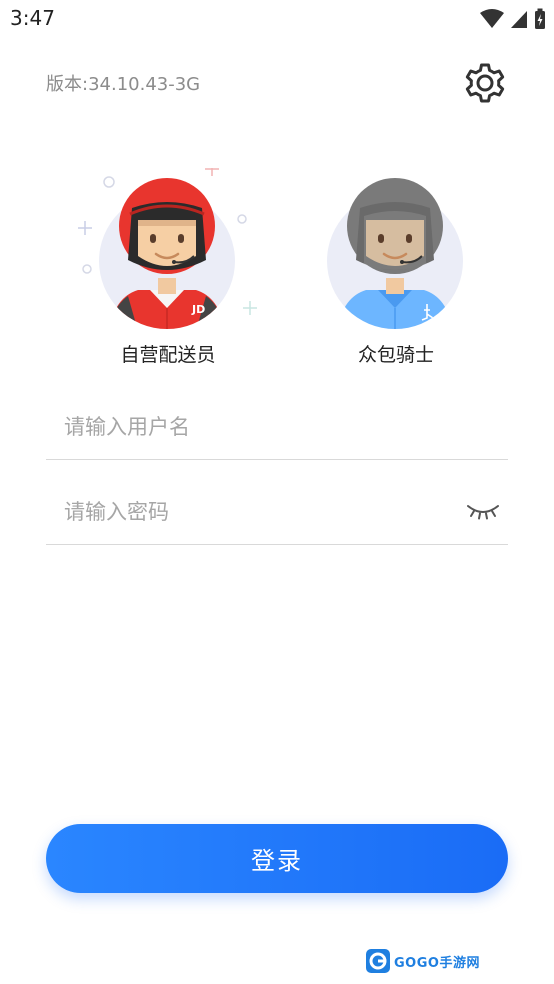  What do you see at coordinates (395, 355) in the screenshot?
I see `role-label-crowdsource: 众包骑士` at bounding box center [395, 355].